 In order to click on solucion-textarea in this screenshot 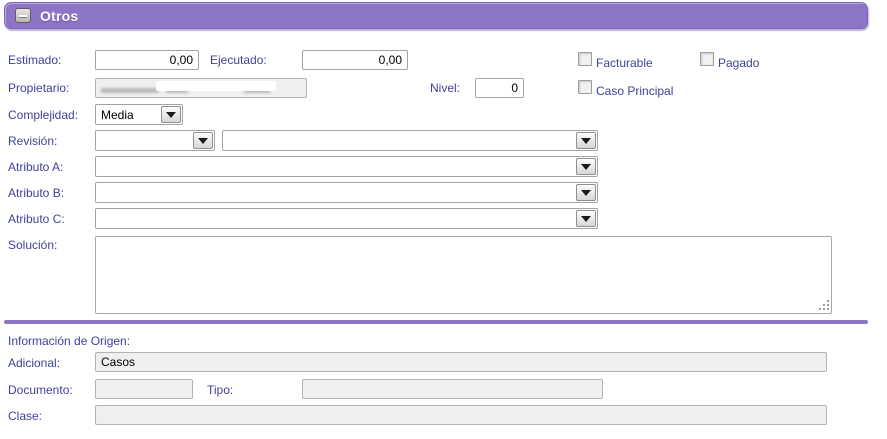, I will do `click(463, 275)`.